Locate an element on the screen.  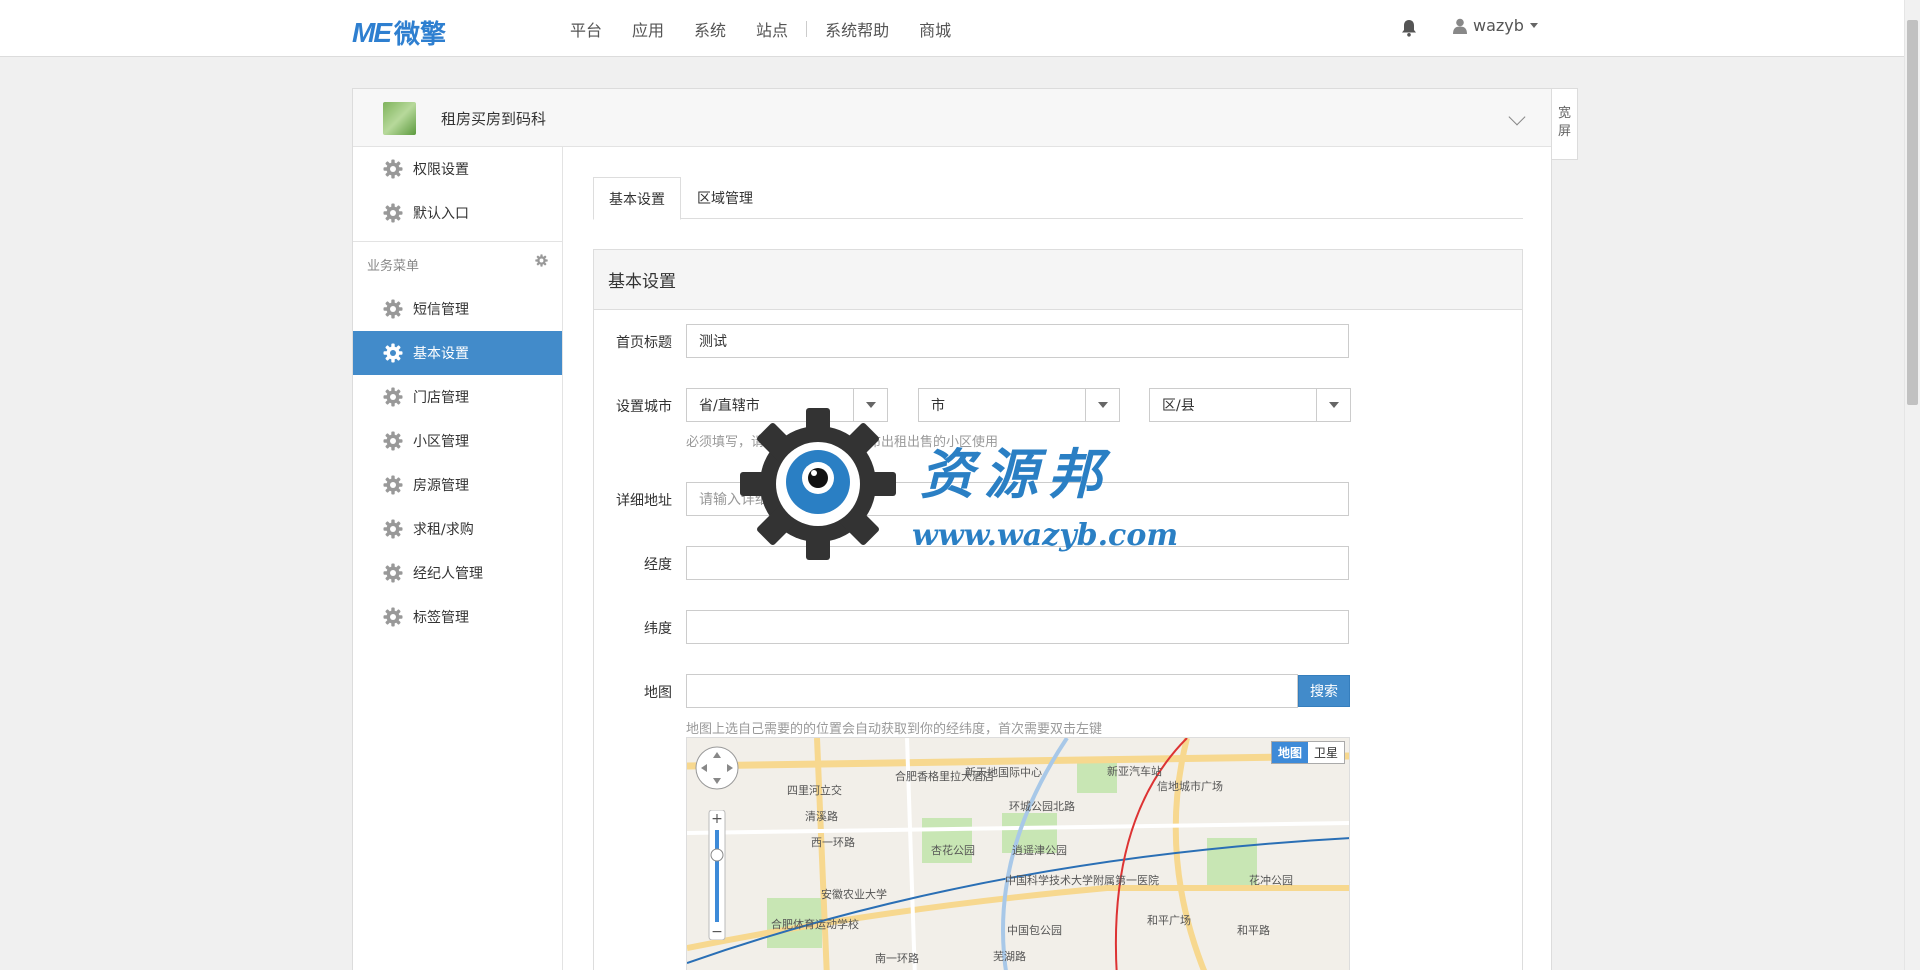
sidebar-item-stores: 门店管理 is located at coordinates (457, 397).